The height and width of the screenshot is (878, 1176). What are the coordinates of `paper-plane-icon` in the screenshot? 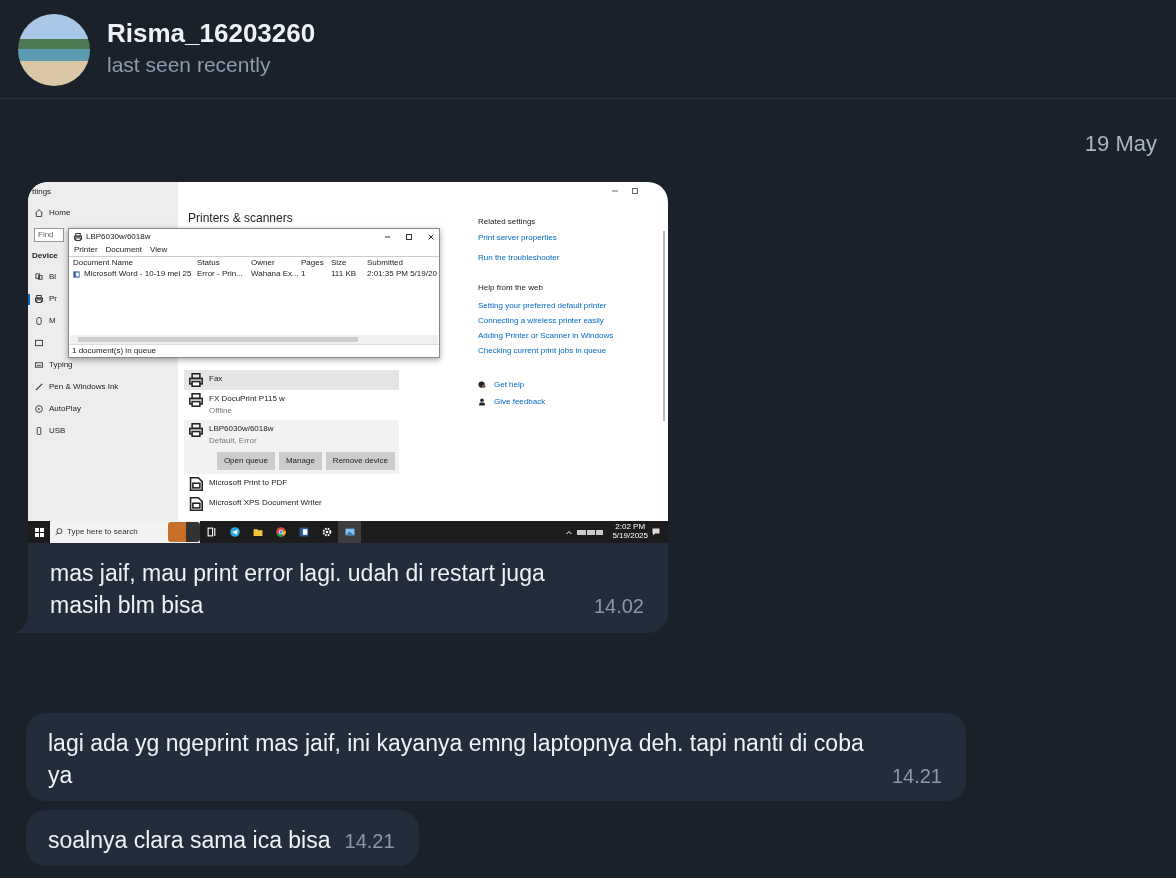 It's located at (234, 532).